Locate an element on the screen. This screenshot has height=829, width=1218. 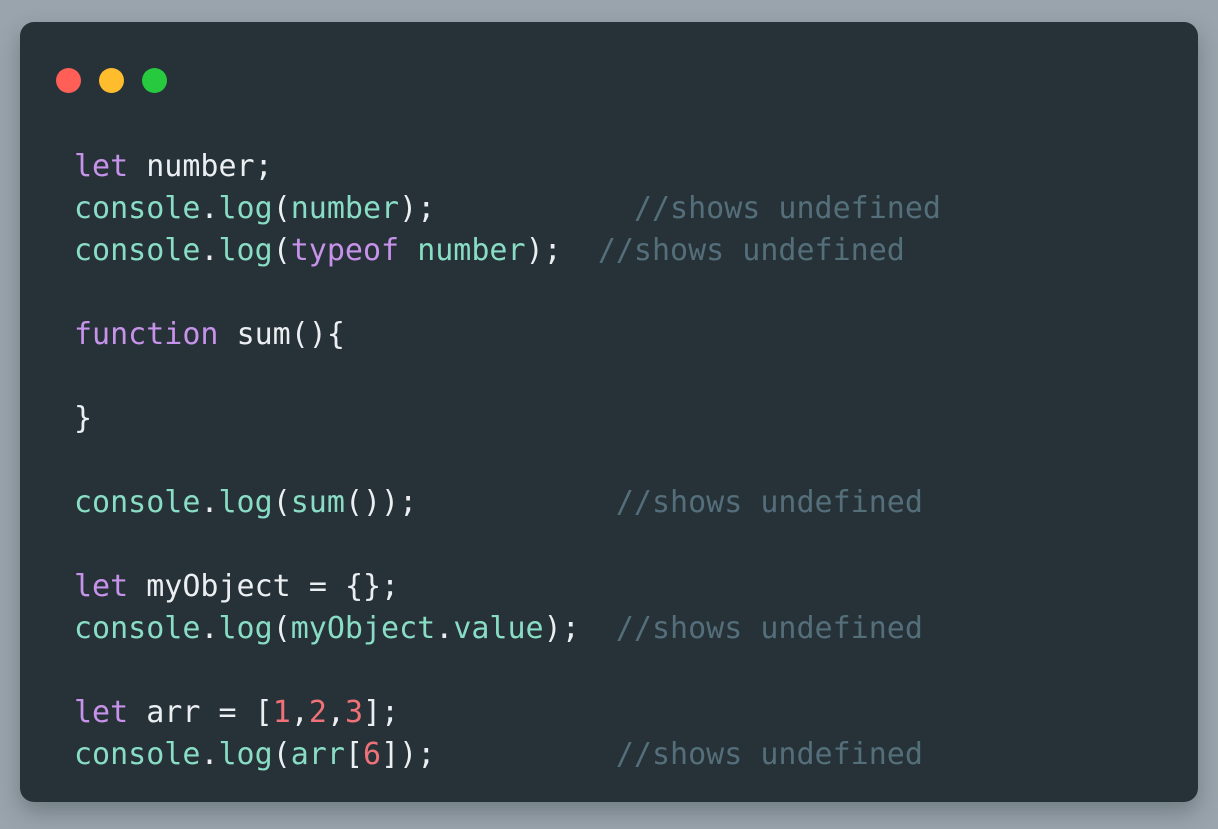
code-token-ident: myObject is located at coordinates (363, 628).